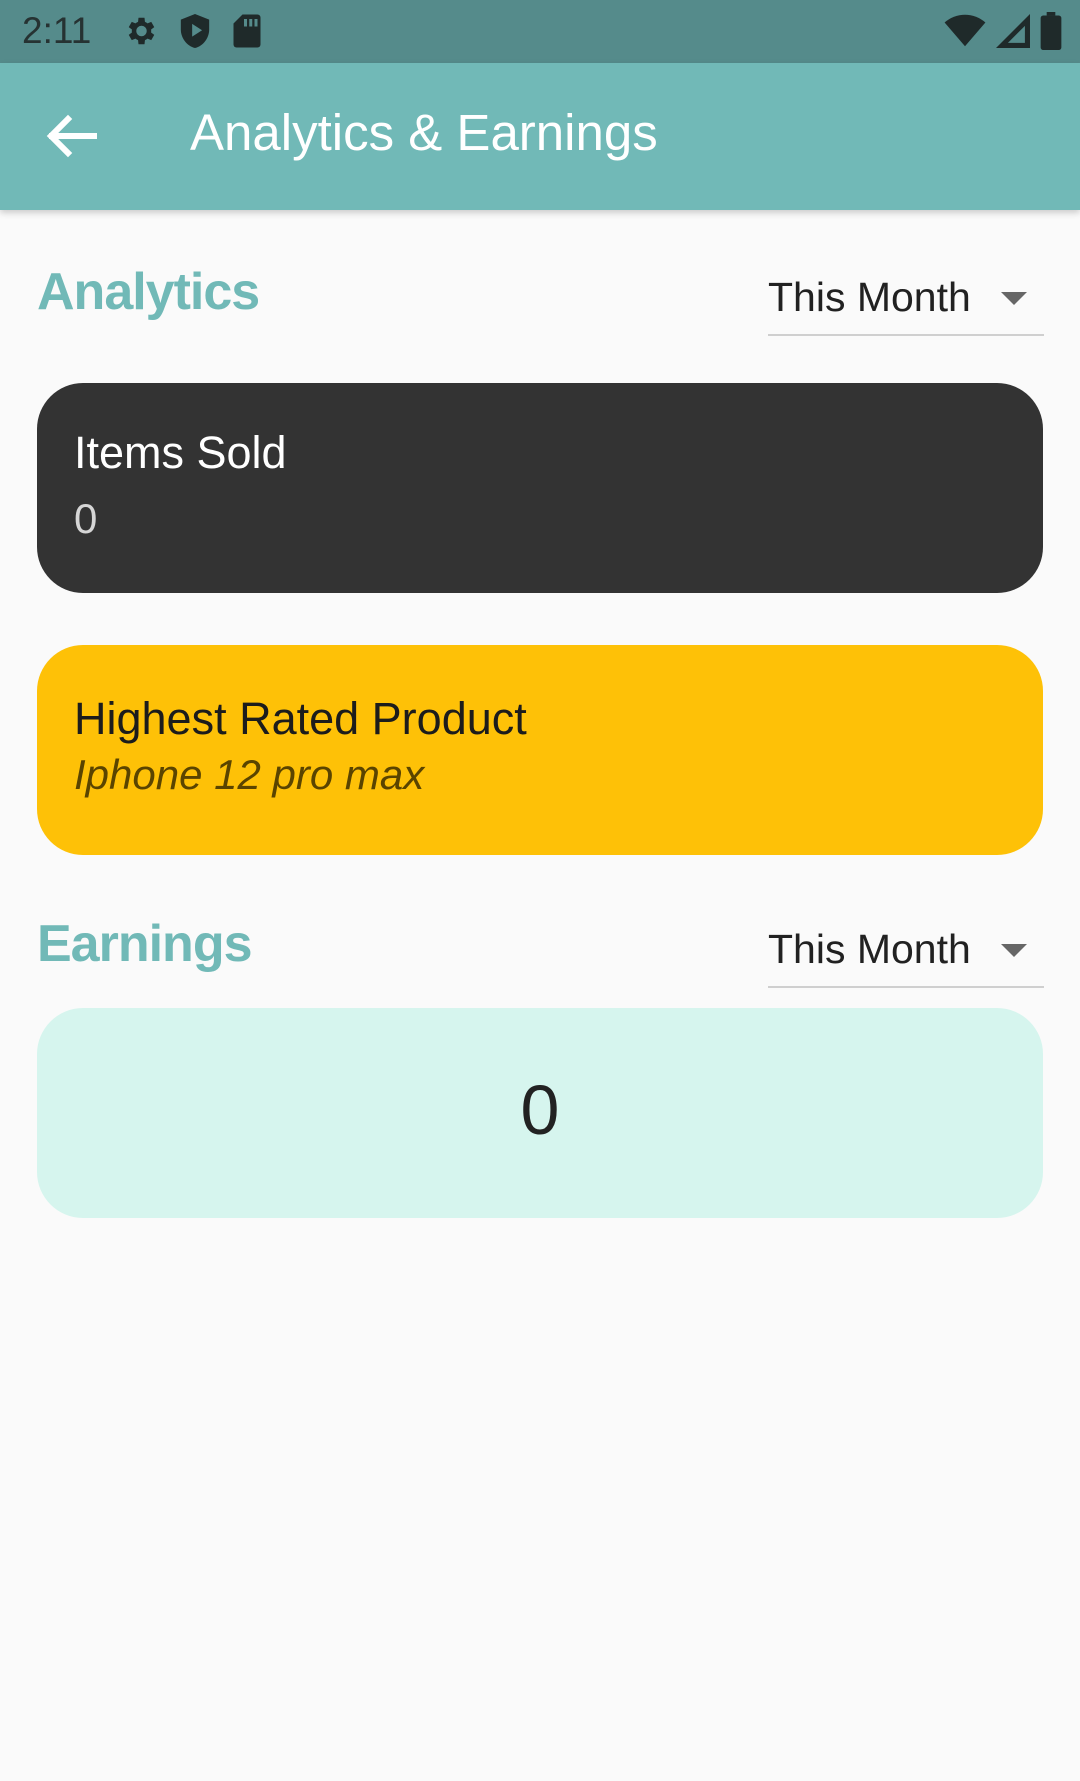  Describe the element at coordinates (540, 488) in the screenshot. I see `items-sold-card: Items Sold 0` at that location.